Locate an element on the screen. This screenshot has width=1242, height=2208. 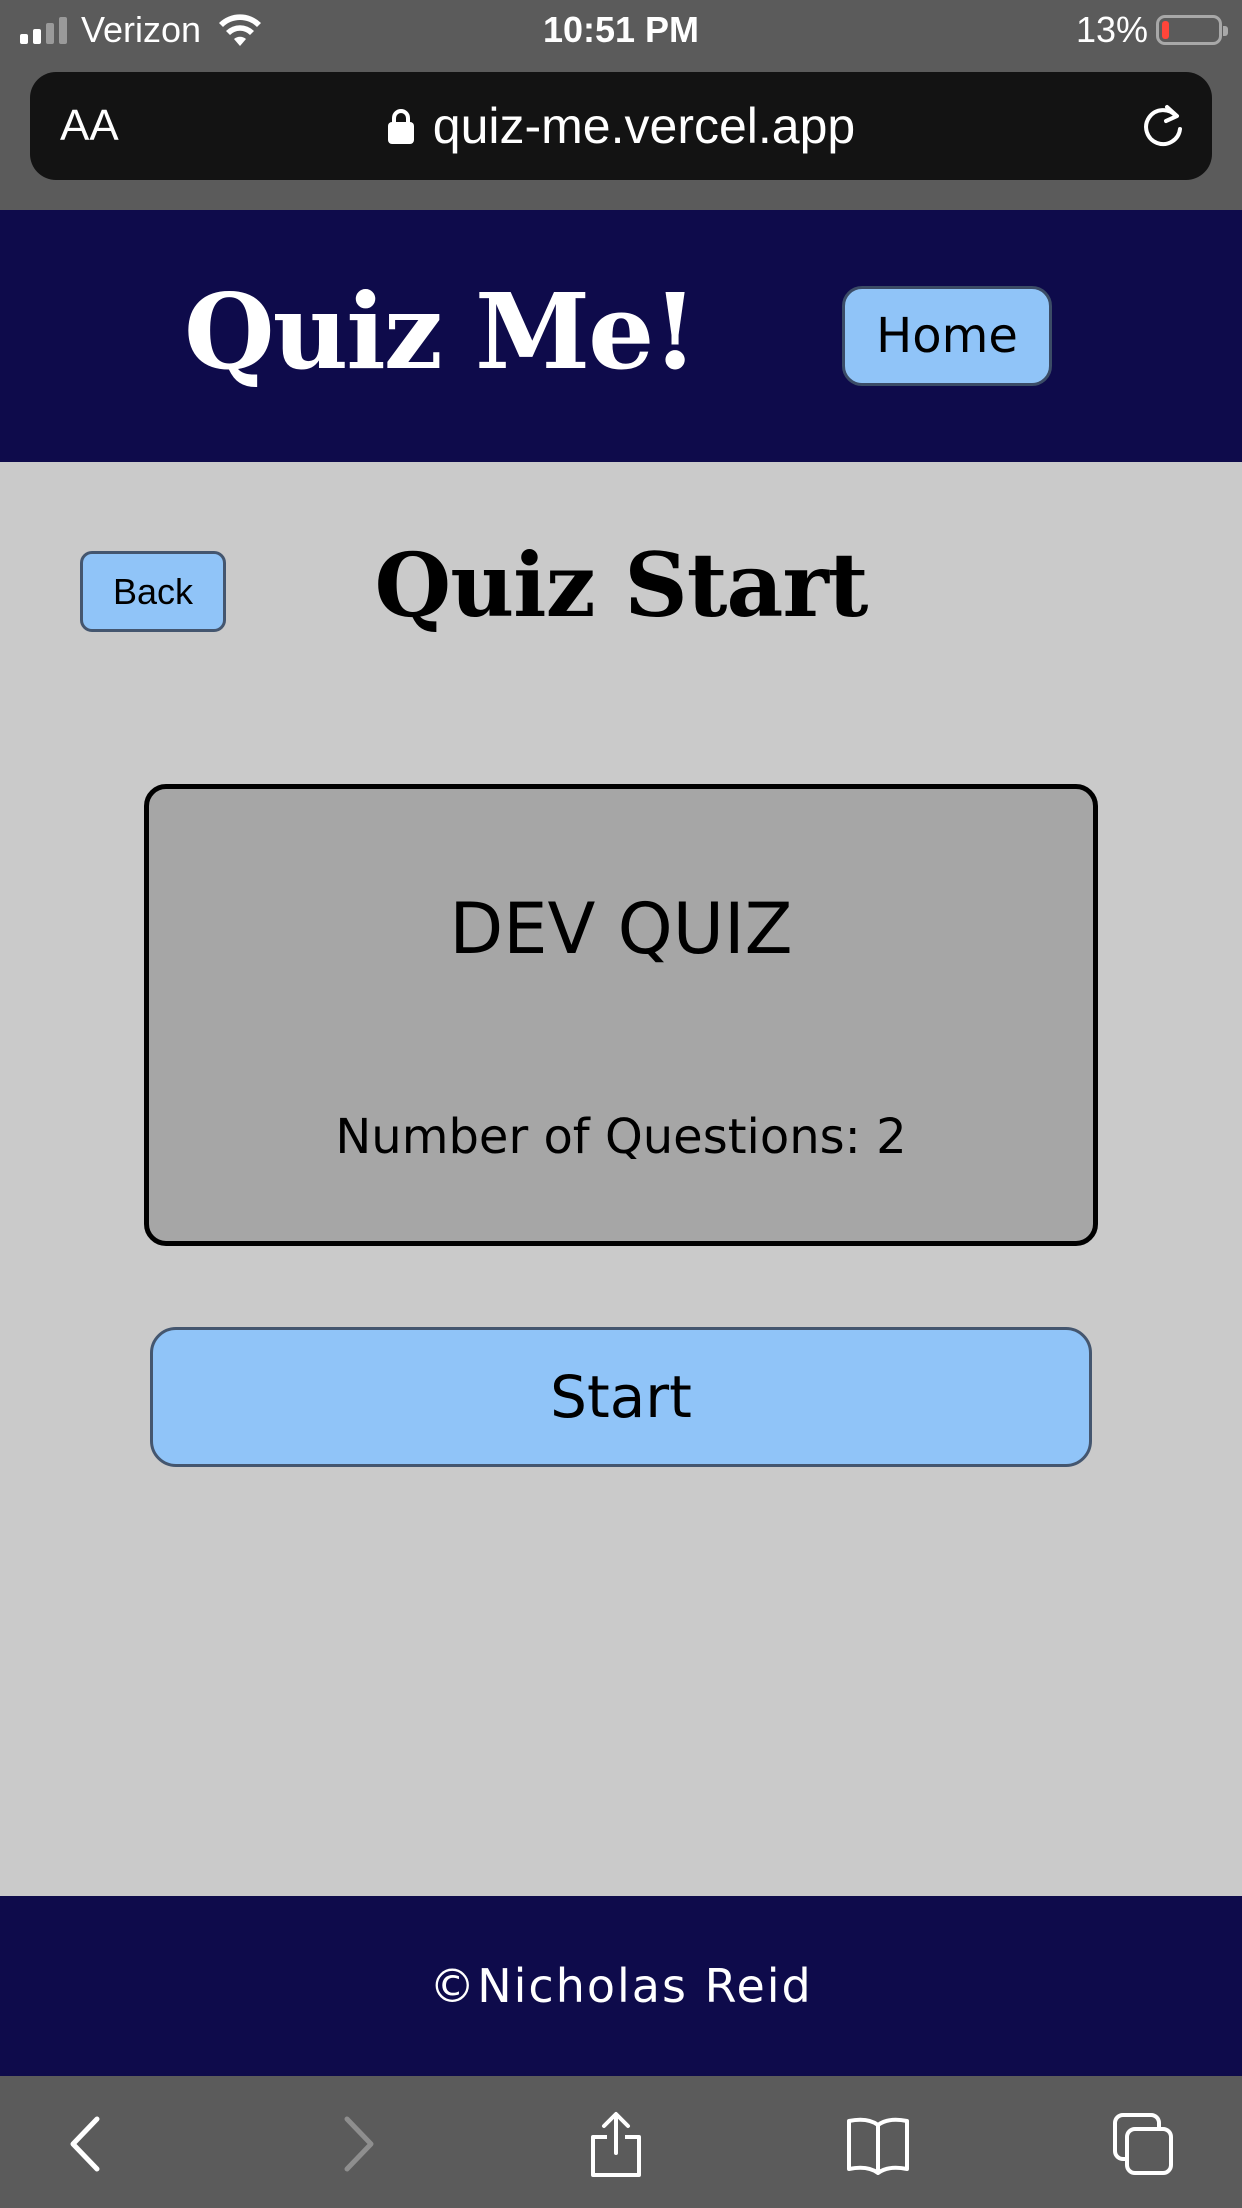
lock-icon is located at coordinates (400, 126).